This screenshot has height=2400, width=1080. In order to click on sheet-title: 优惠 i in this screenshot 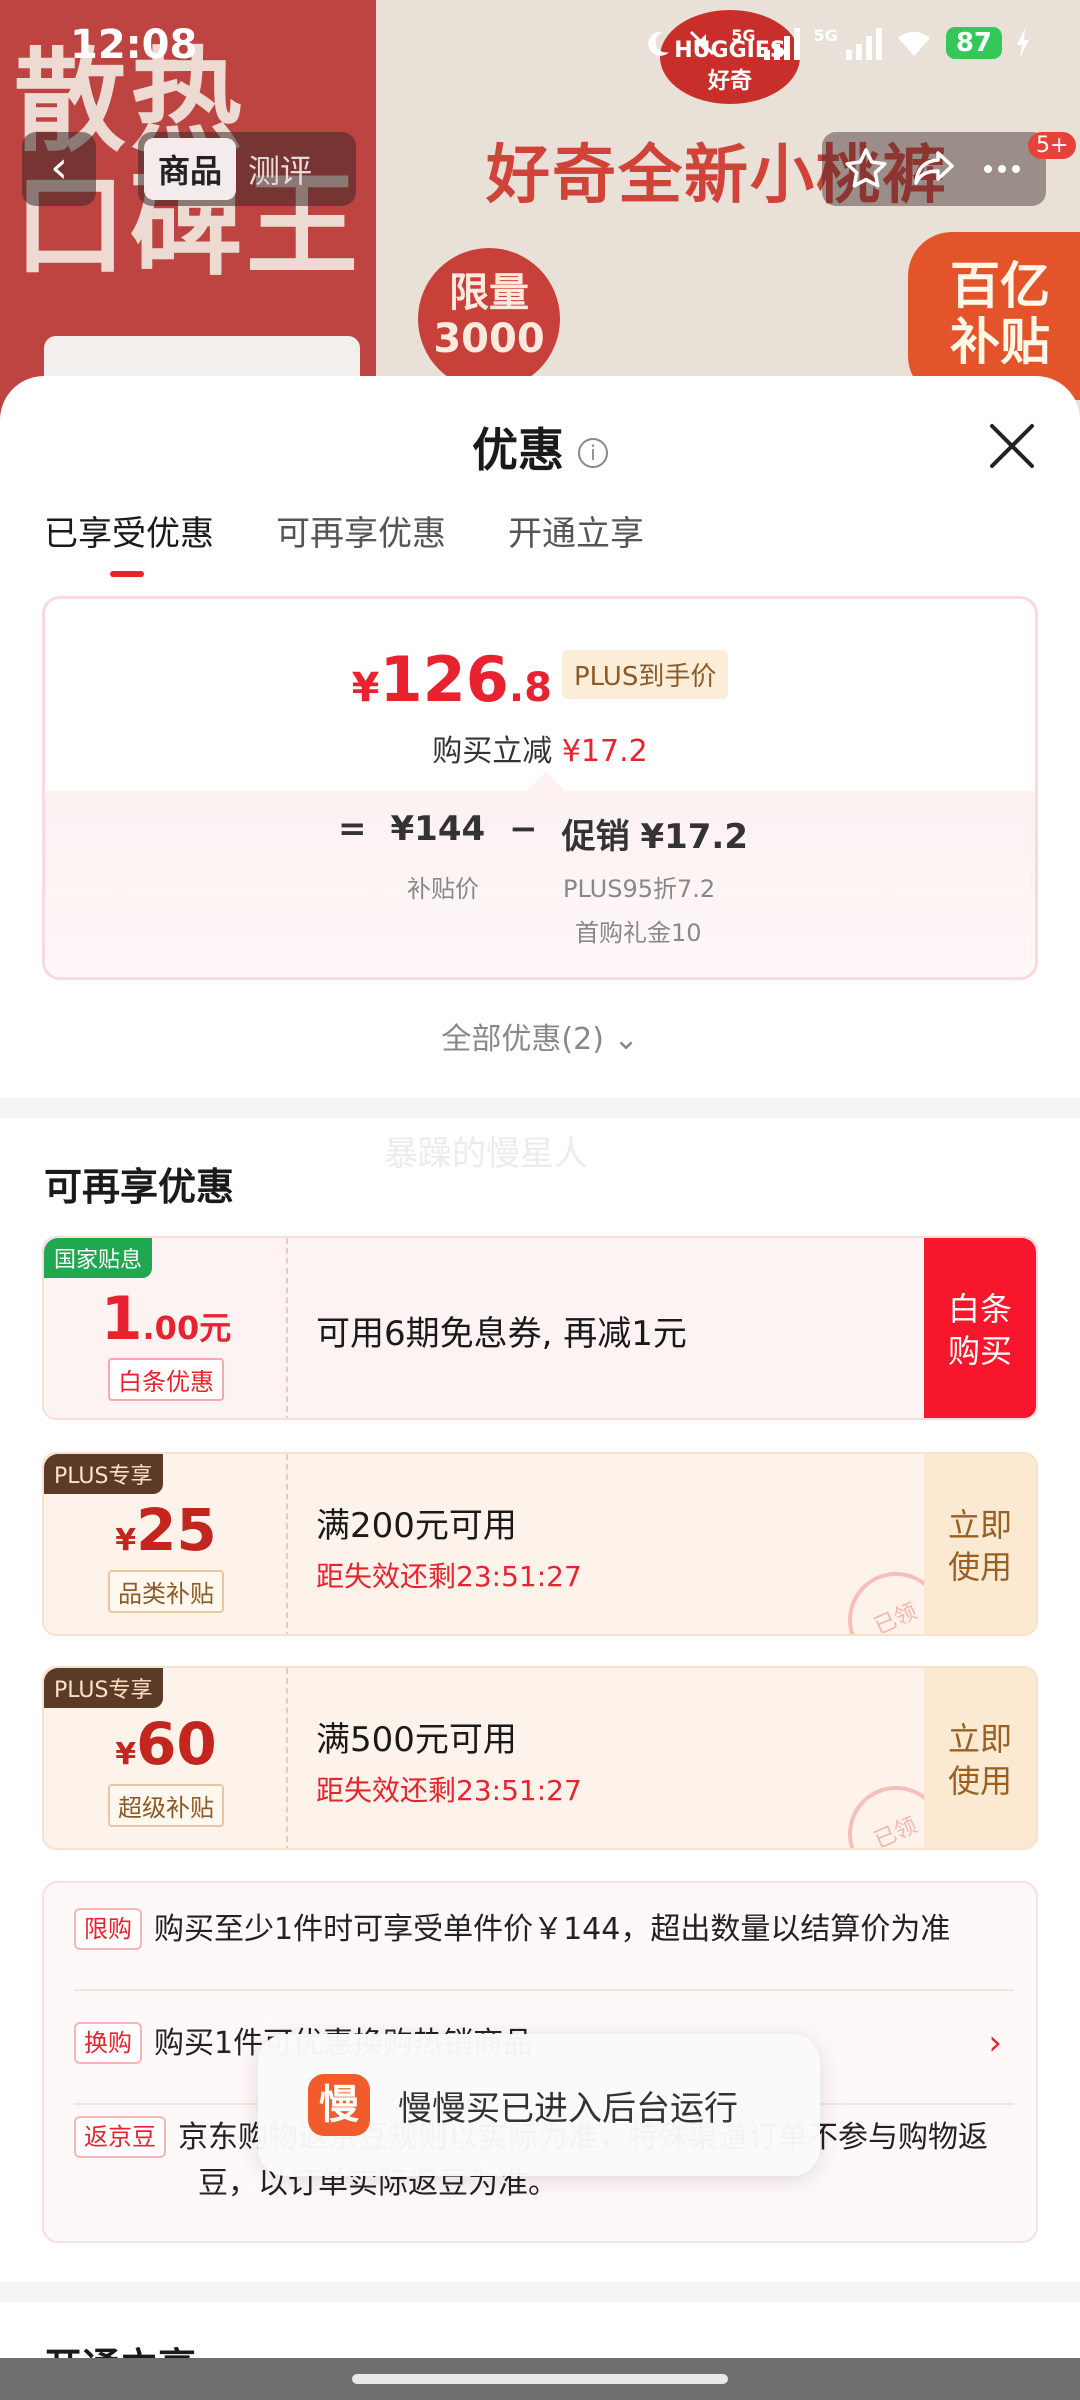, I will do `click(540, 447)`.